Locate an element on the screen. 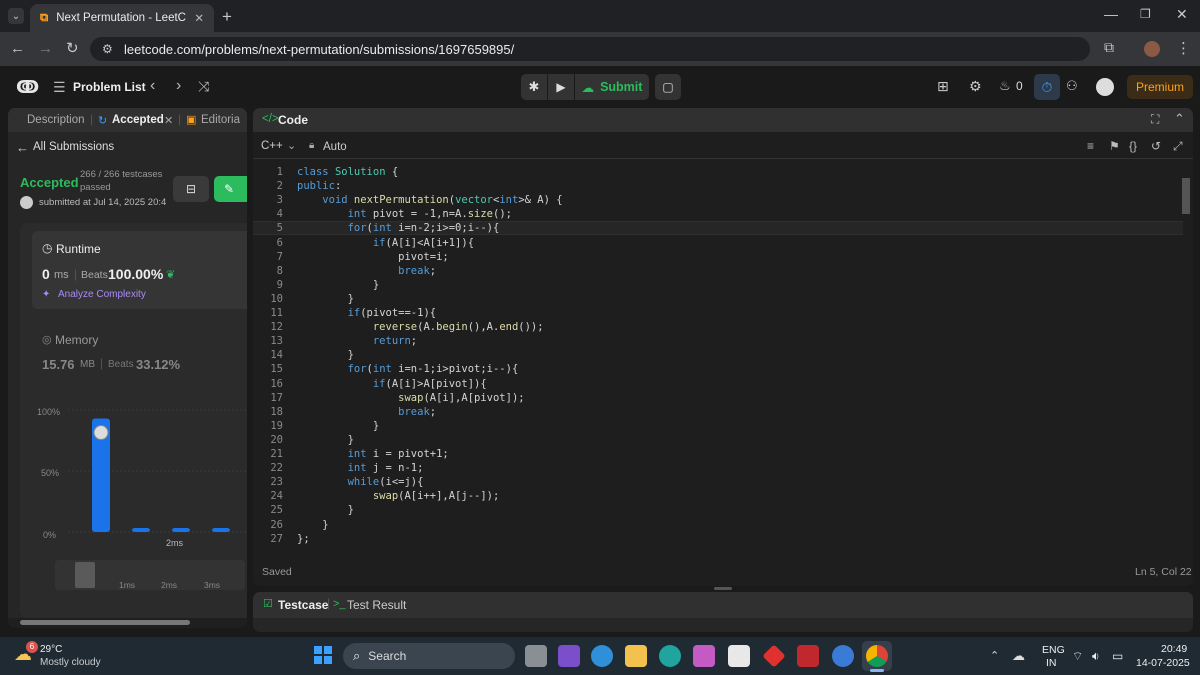  memory-icon: ◎ is located at coordinates (47, 340).